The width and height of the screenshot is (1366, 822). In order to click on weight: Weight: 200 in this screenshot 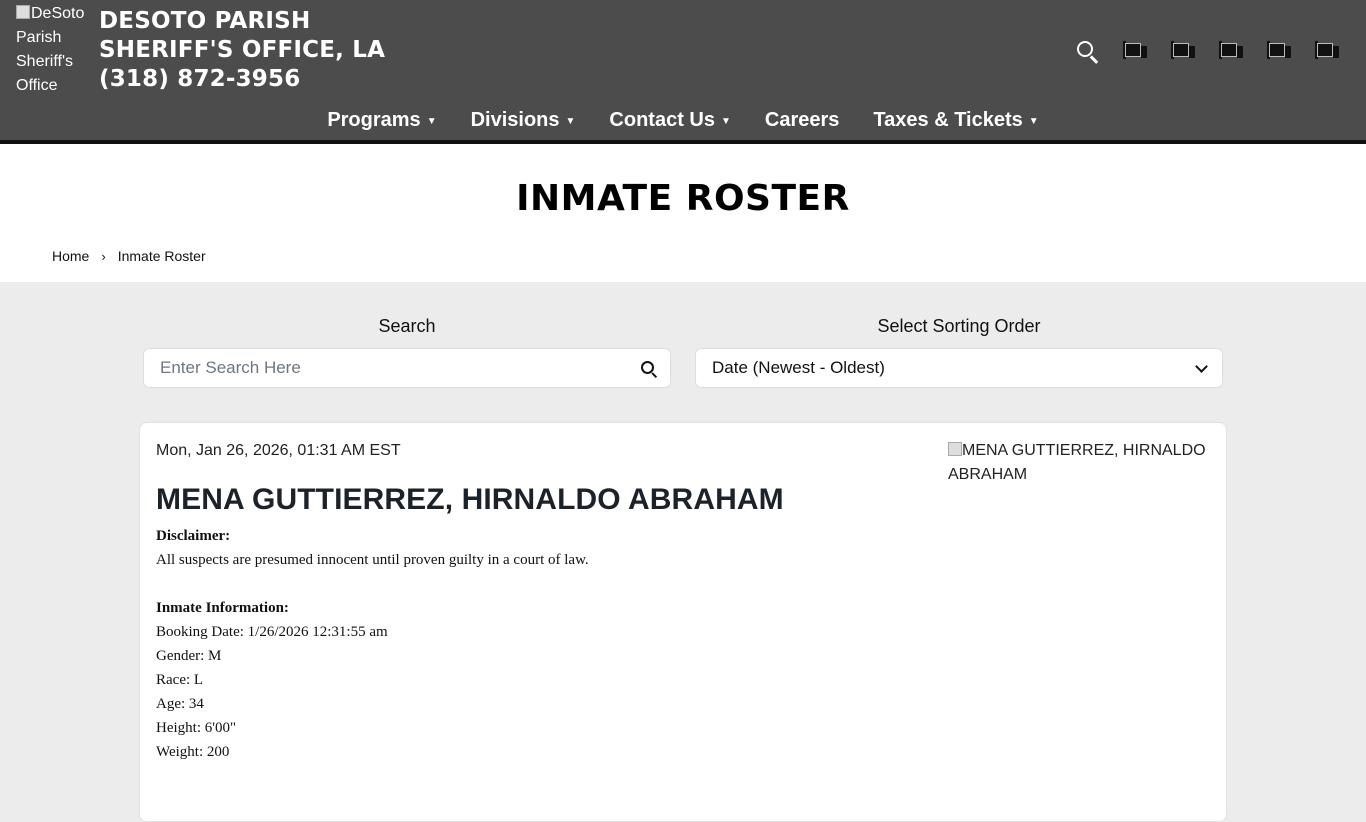, I will do `click(193, 752)`.